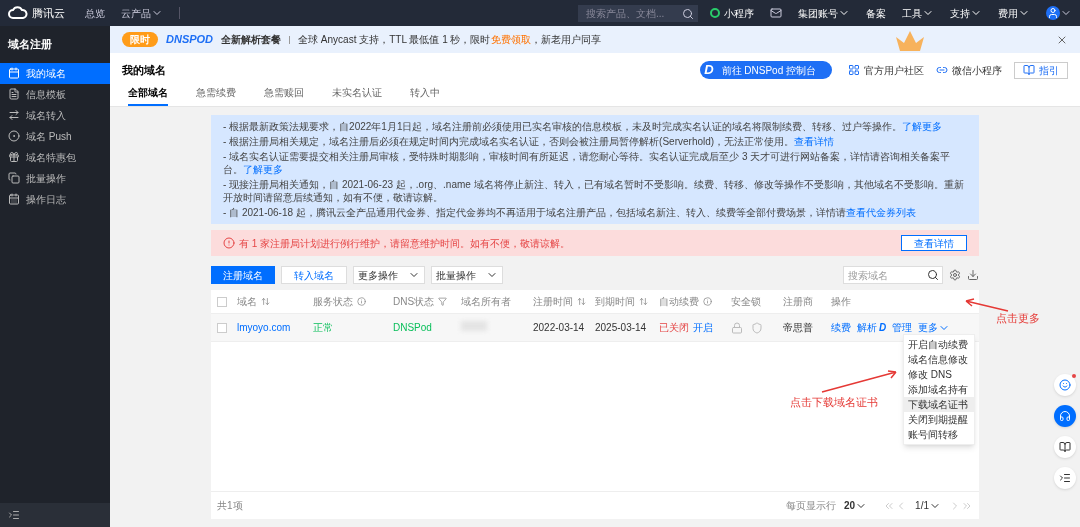 This screenshot has height=527, width=1080. Describe the element at coordinates (142, 13) in the screenshot. I see `nav-link: 云产品` at that location.